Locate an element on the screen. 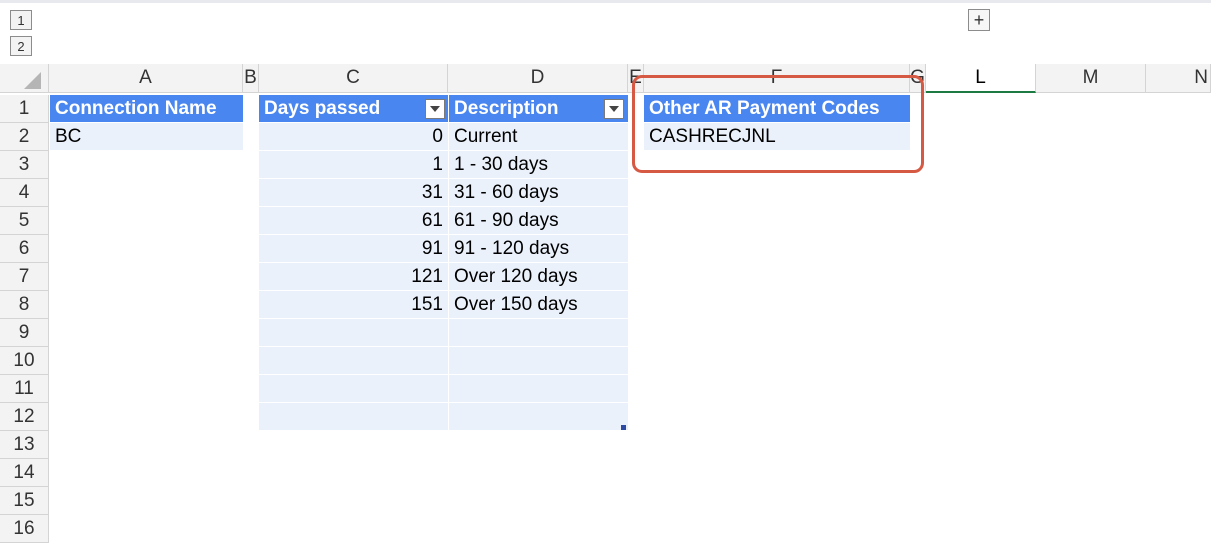 The height and width of the screenshot is (543, 1211). table-resize-handle is located at coordinates (623, 427).